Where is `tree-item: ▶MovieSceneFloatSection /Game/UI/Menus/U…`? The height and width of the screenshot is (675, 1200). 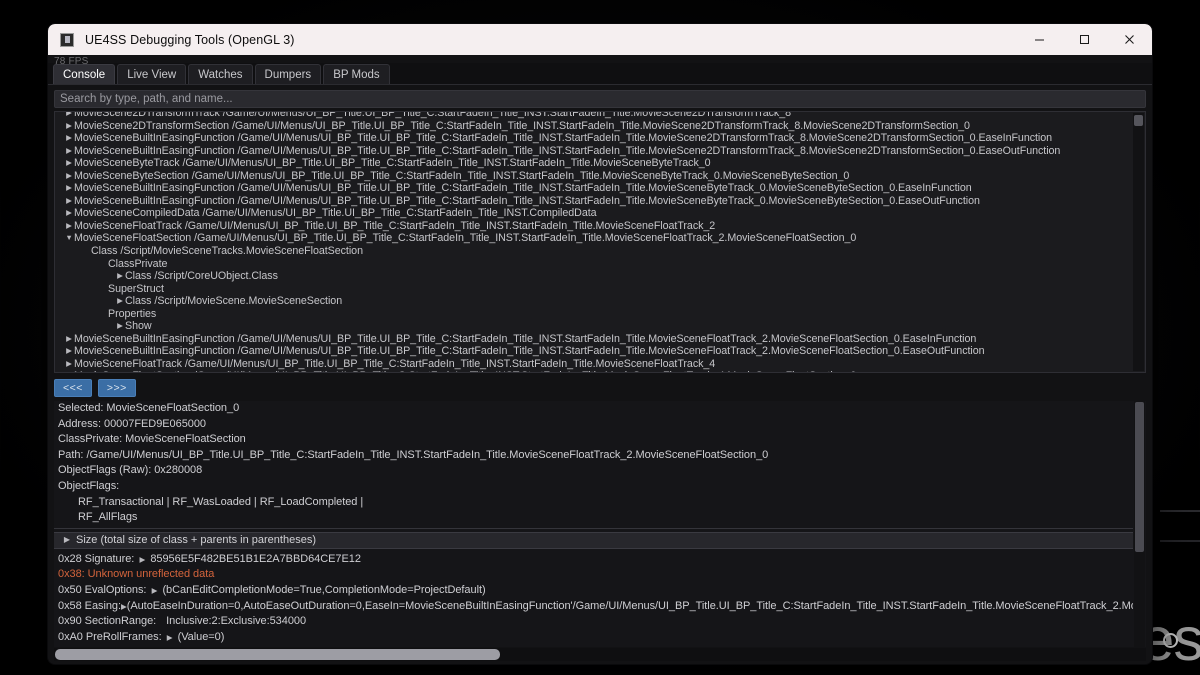
tree-item: ▶MovieSceneFloatSection /Game/UI/Menus/U… is located at coordinates (593, 371).